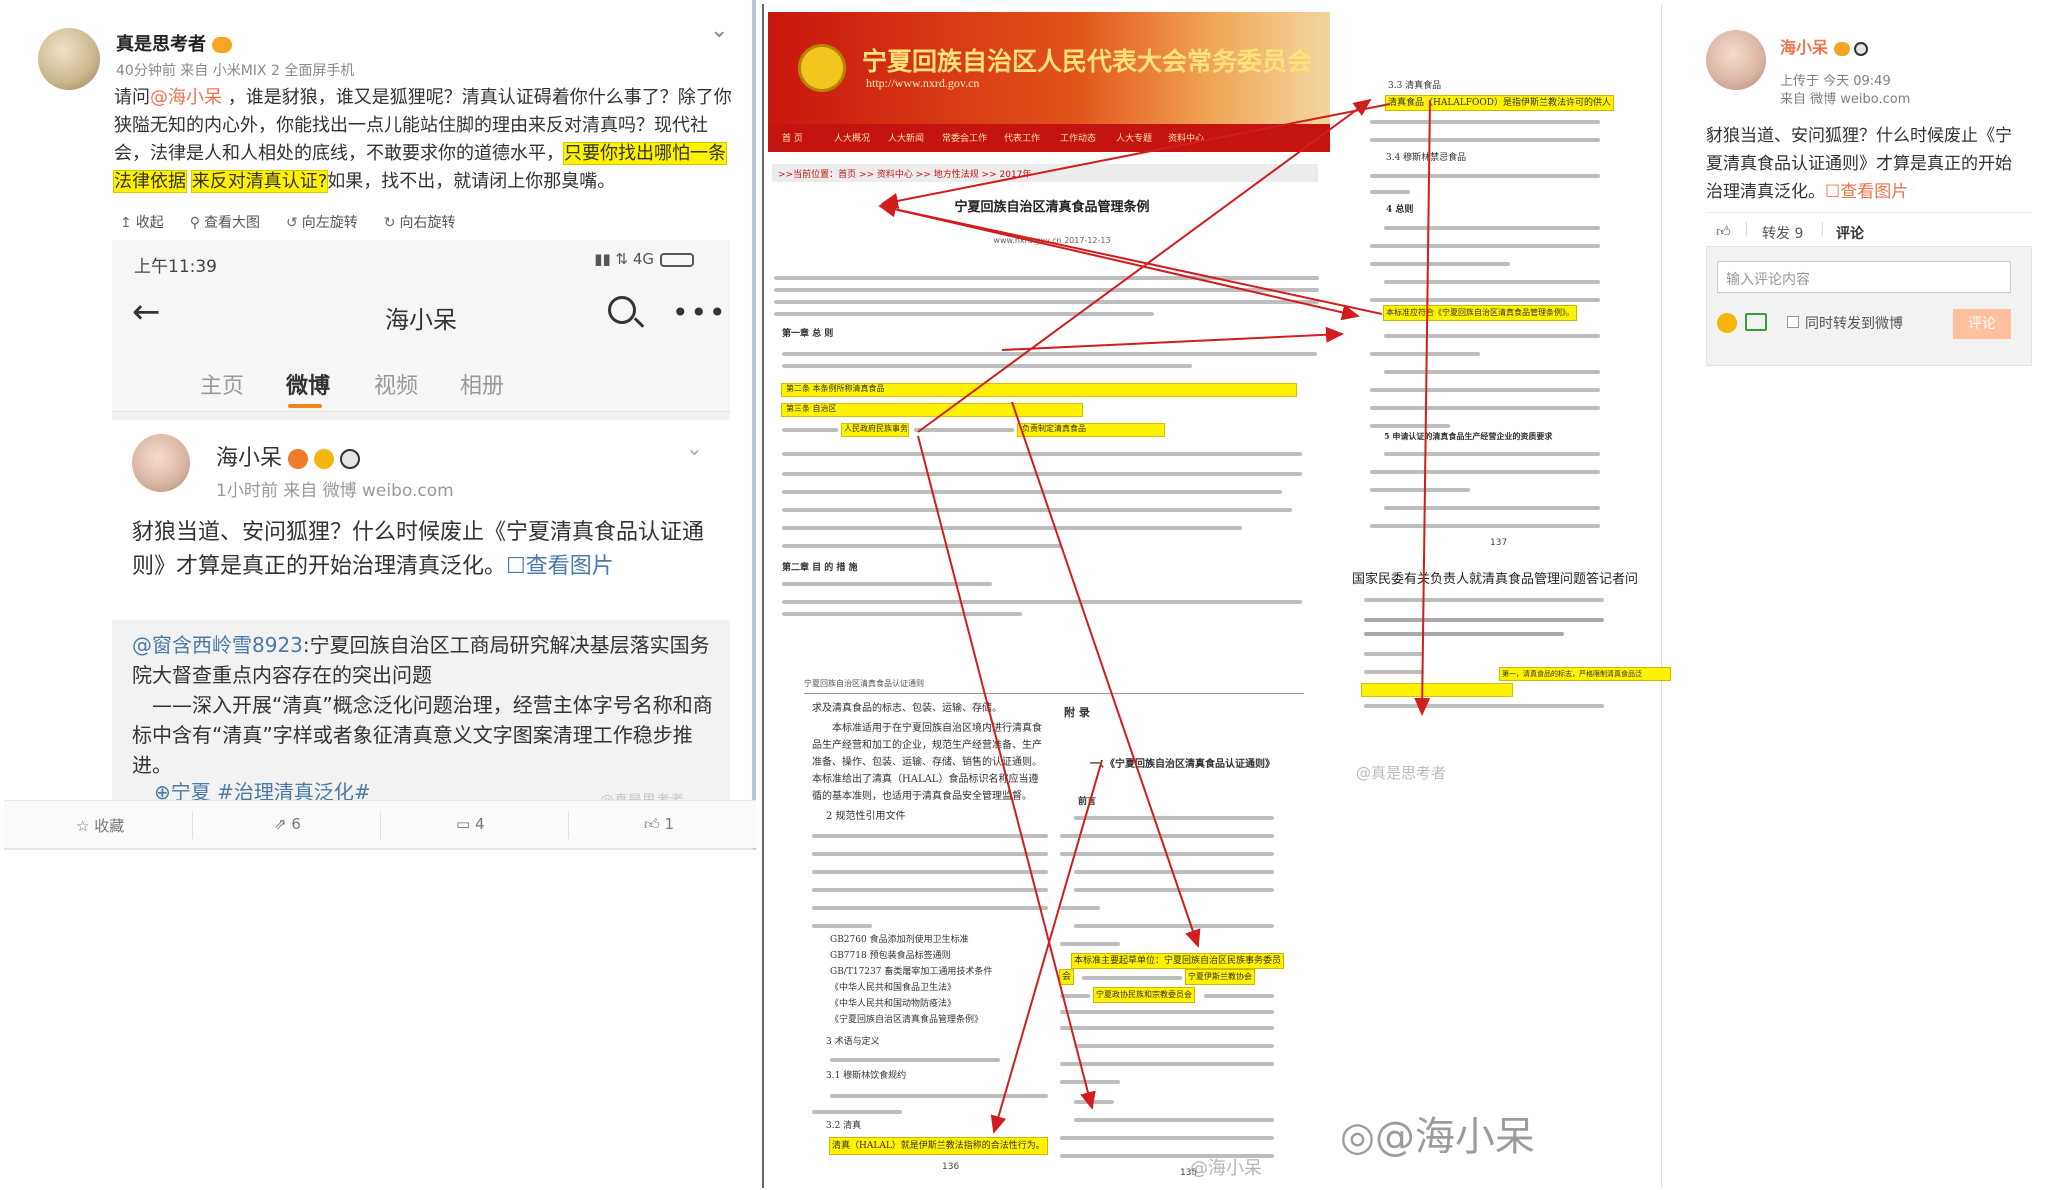 Image resolution: width=2048 pixels, height=1190 pixels. What do you see at coordinates (1226, 1168) in the screenshot?
I see `watermark: @海小呆` at bounding box center [1226, 1168].